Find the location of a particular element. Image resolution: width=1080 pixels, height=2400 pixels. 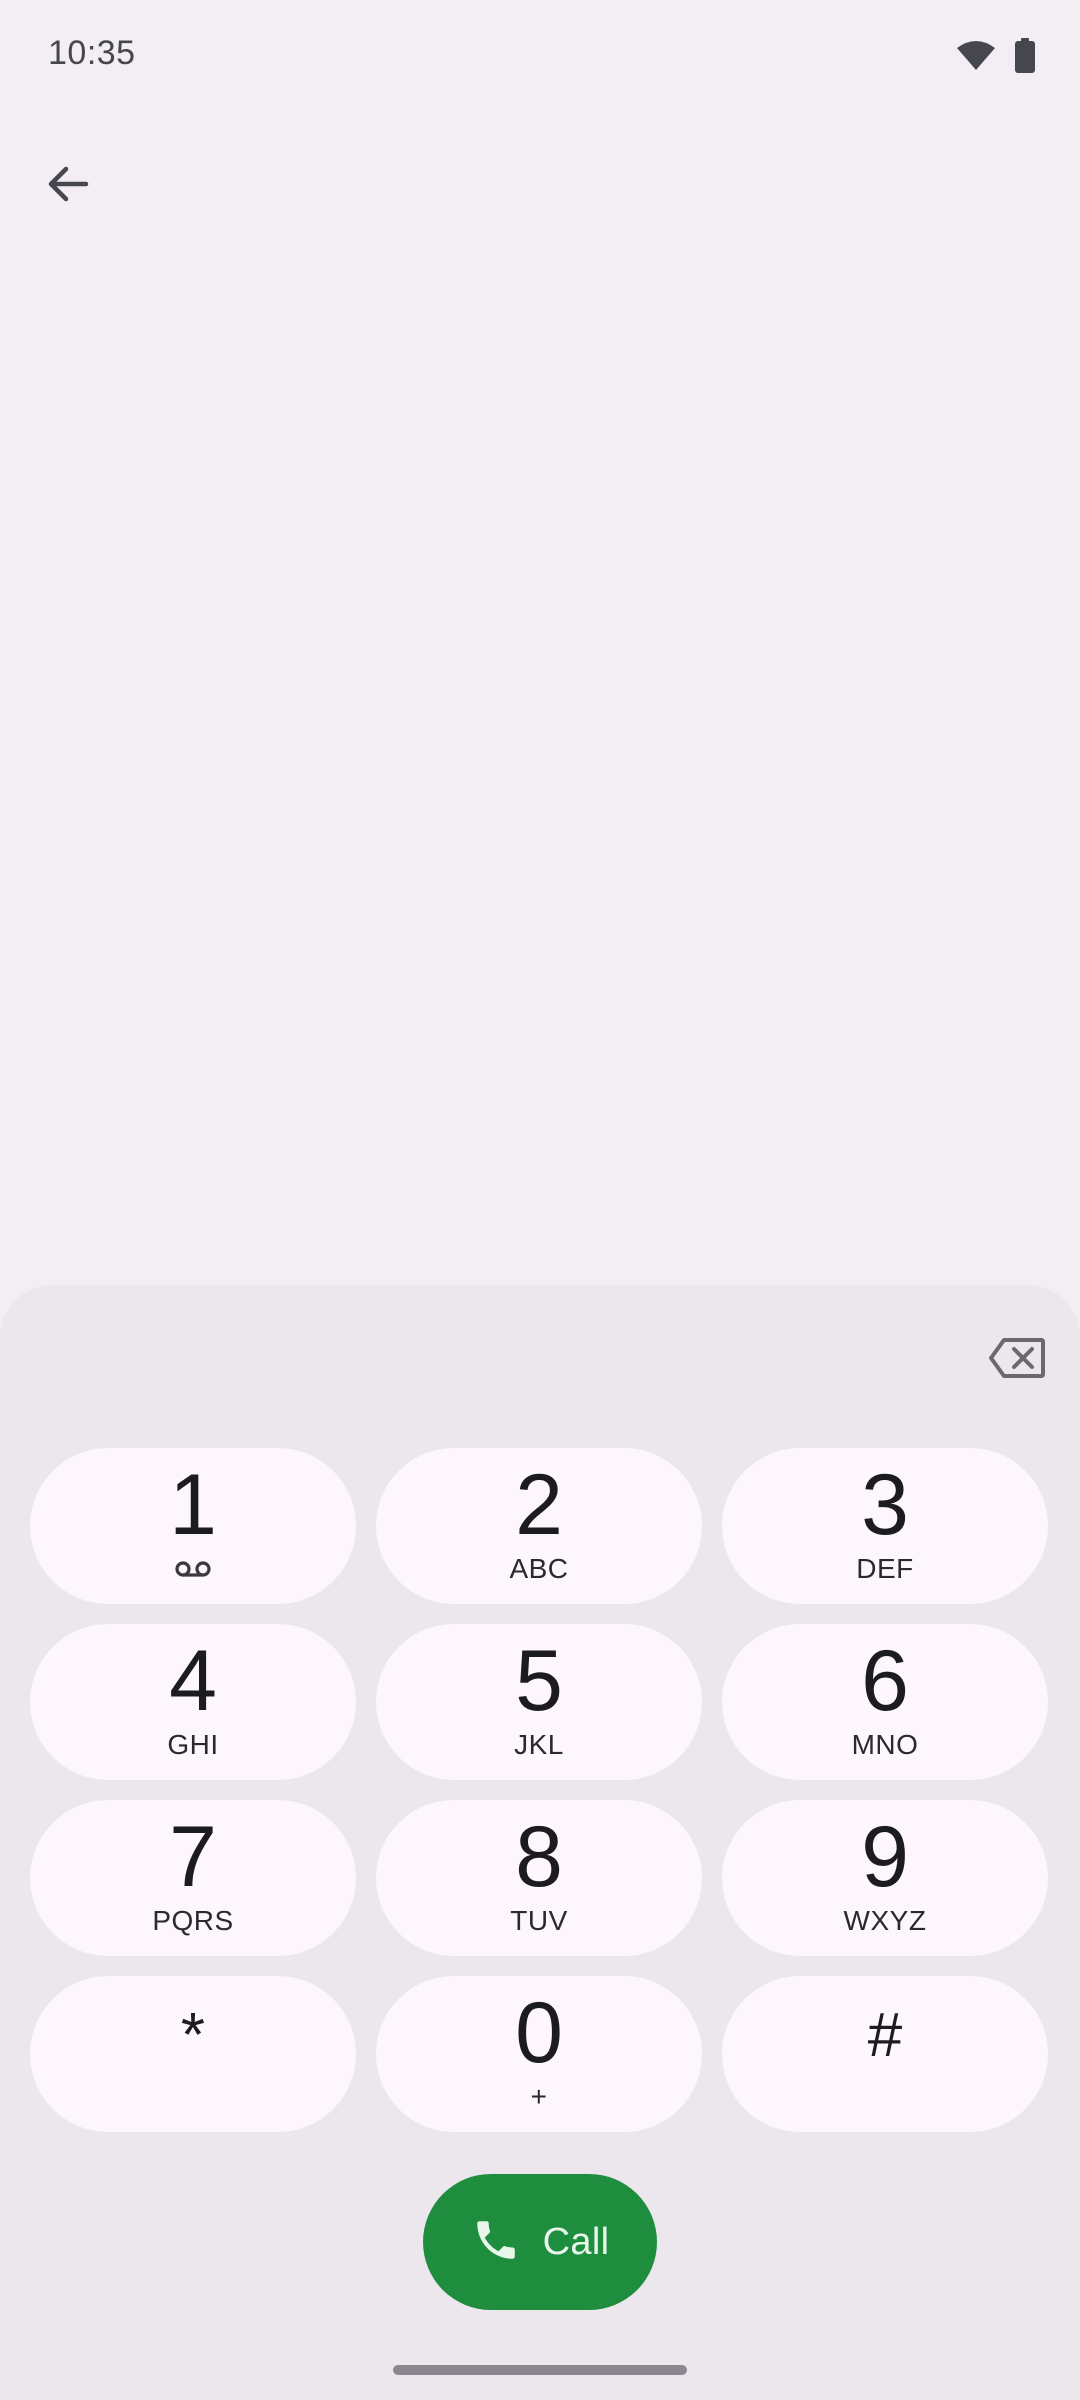

key-letters: PQRS is located at coordinates (193, 1920).